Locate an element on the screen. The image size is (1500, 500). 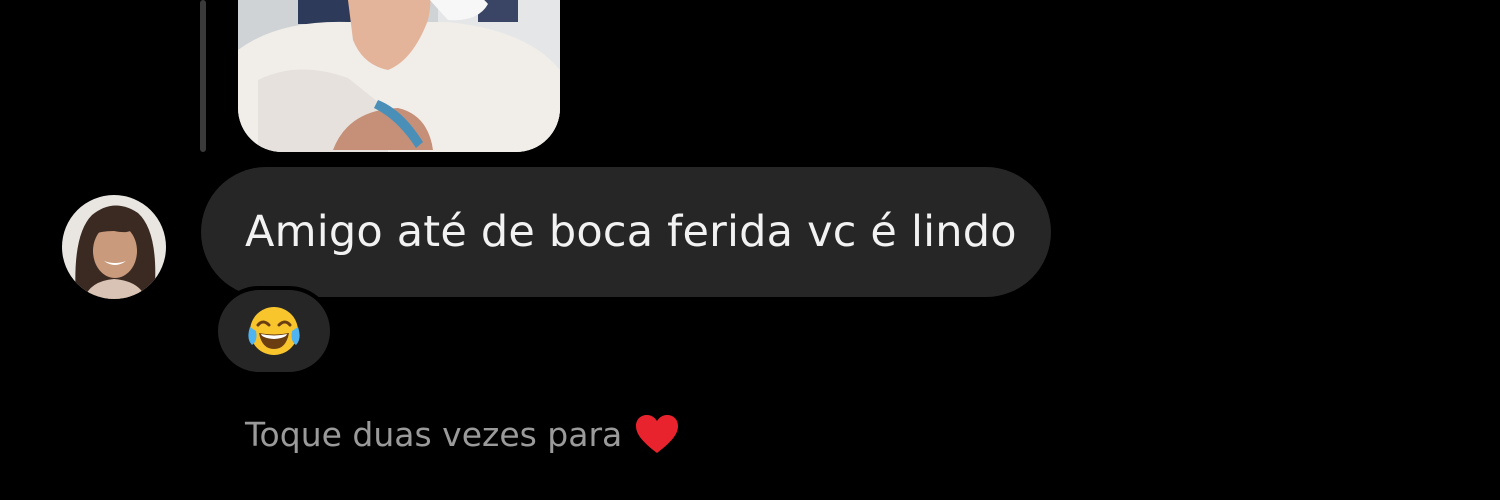
double-tap-hint: Toque duas vezes para is located at coordinates (462, 434).